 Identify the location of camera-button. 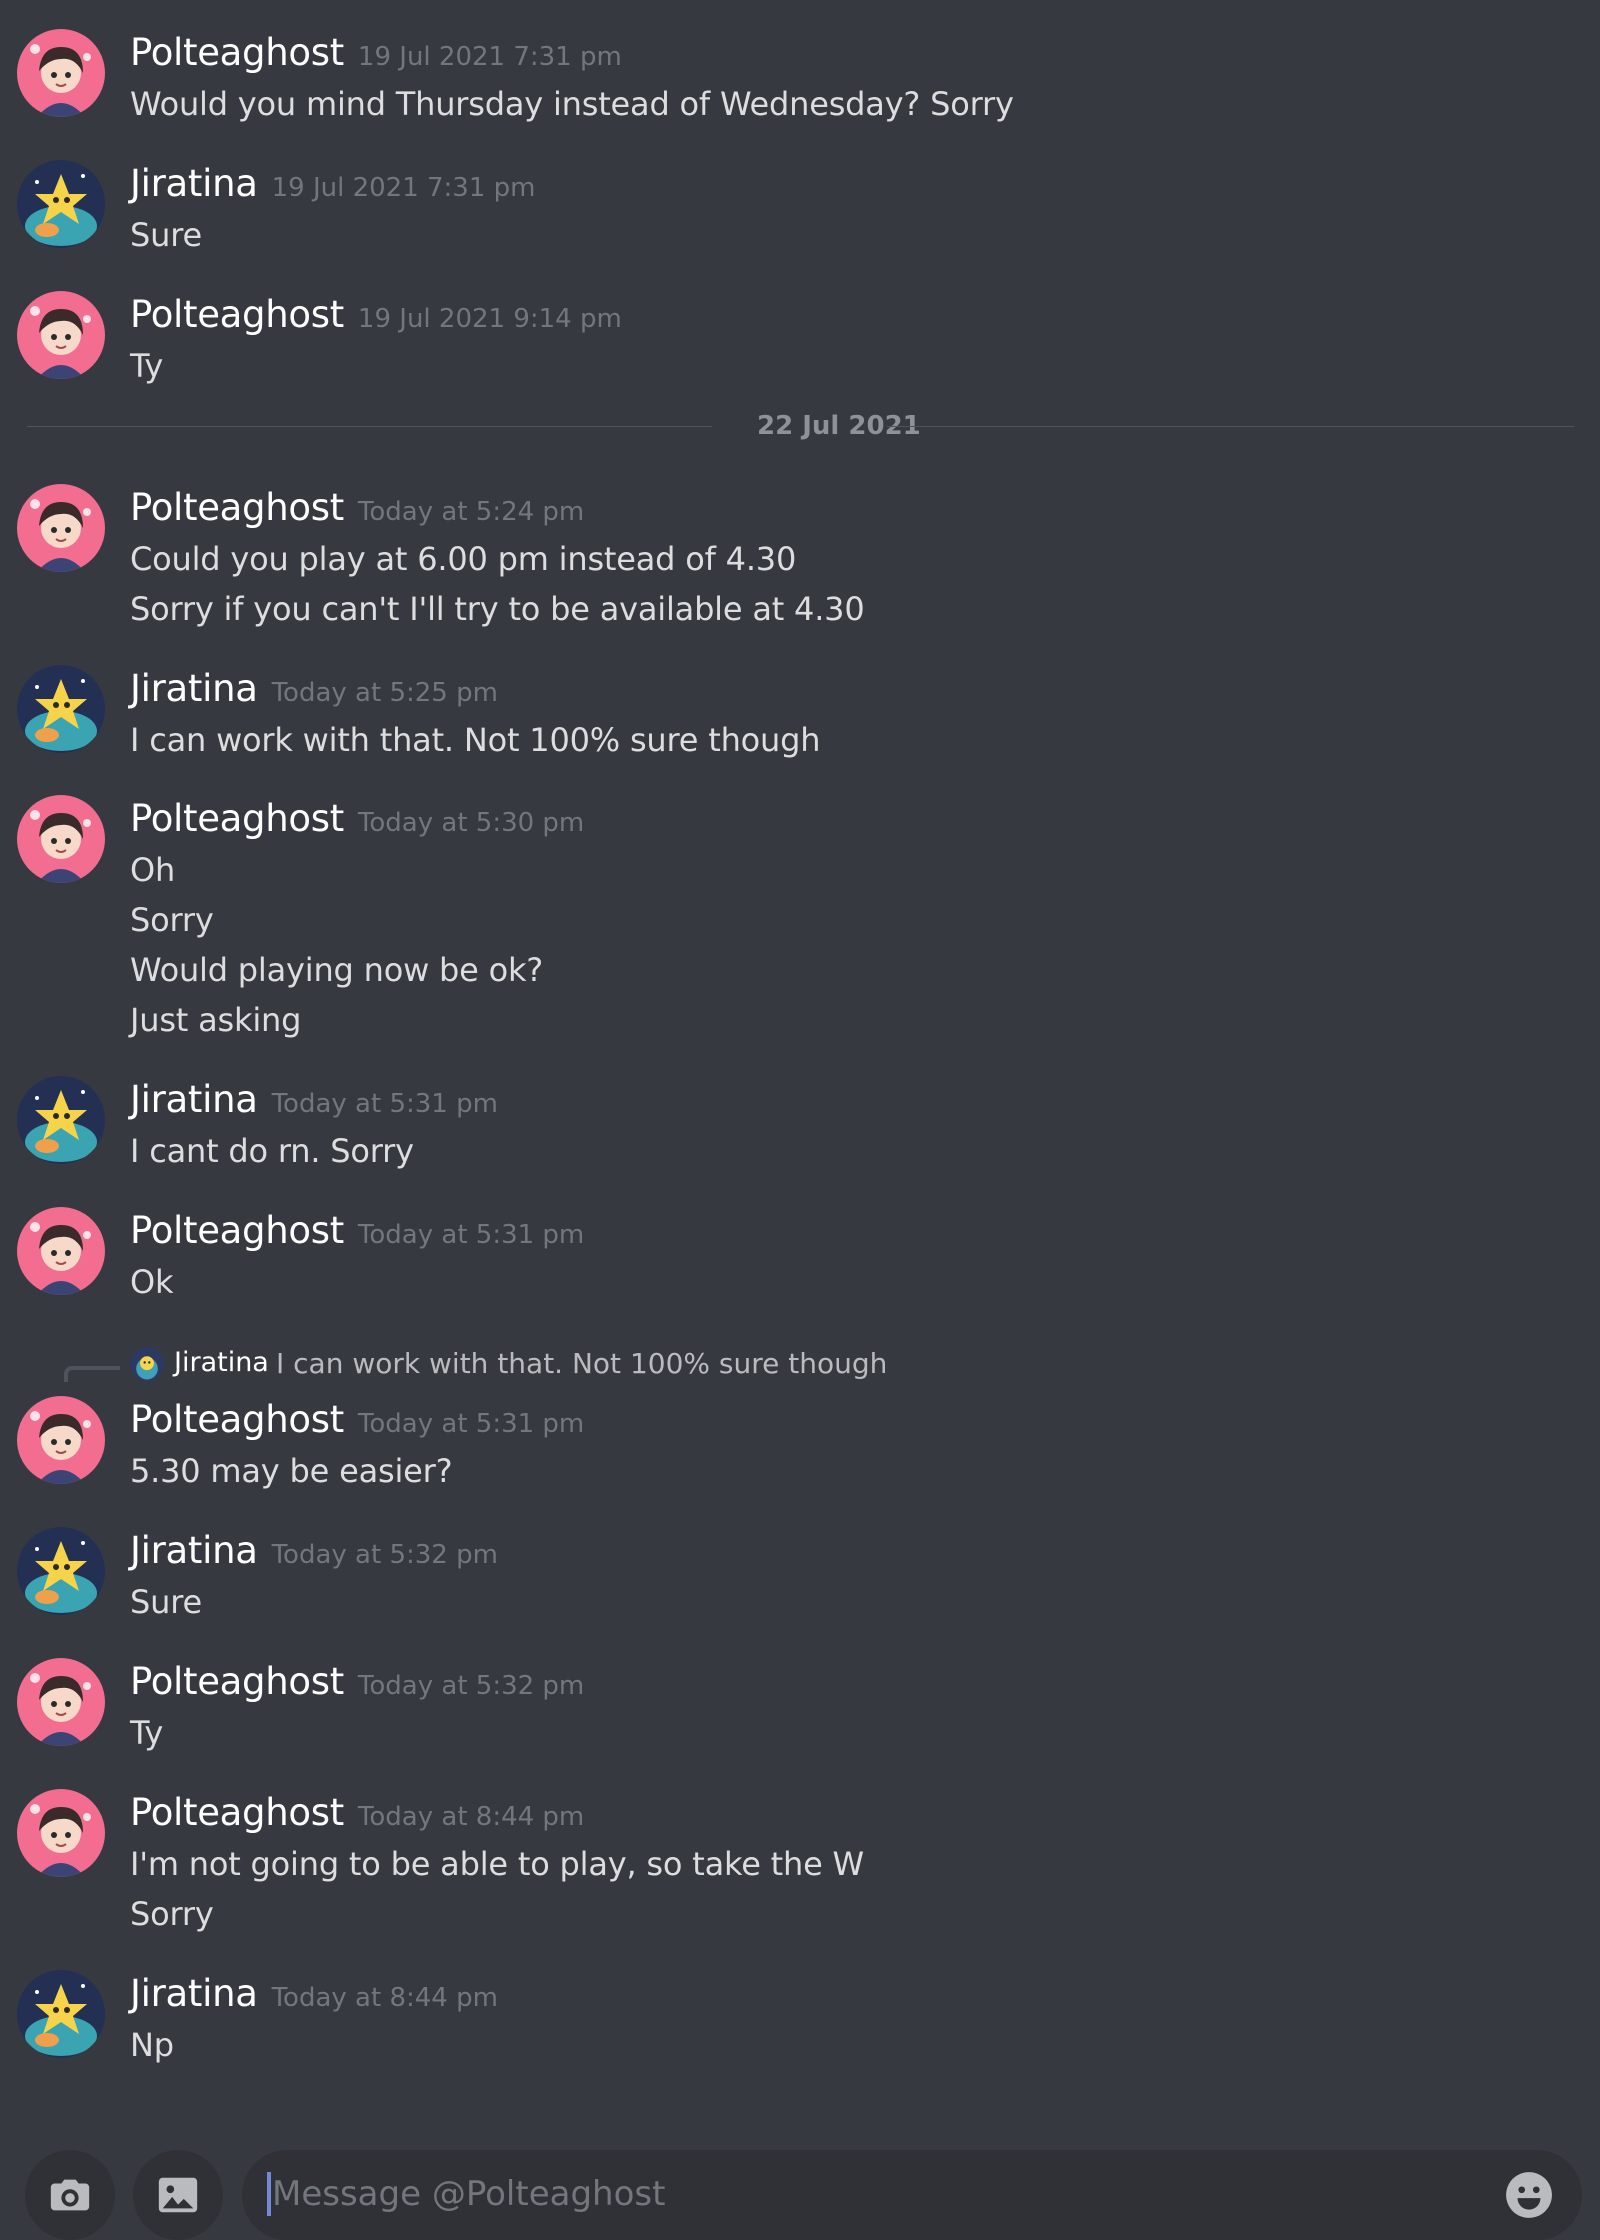
(70, 2195).